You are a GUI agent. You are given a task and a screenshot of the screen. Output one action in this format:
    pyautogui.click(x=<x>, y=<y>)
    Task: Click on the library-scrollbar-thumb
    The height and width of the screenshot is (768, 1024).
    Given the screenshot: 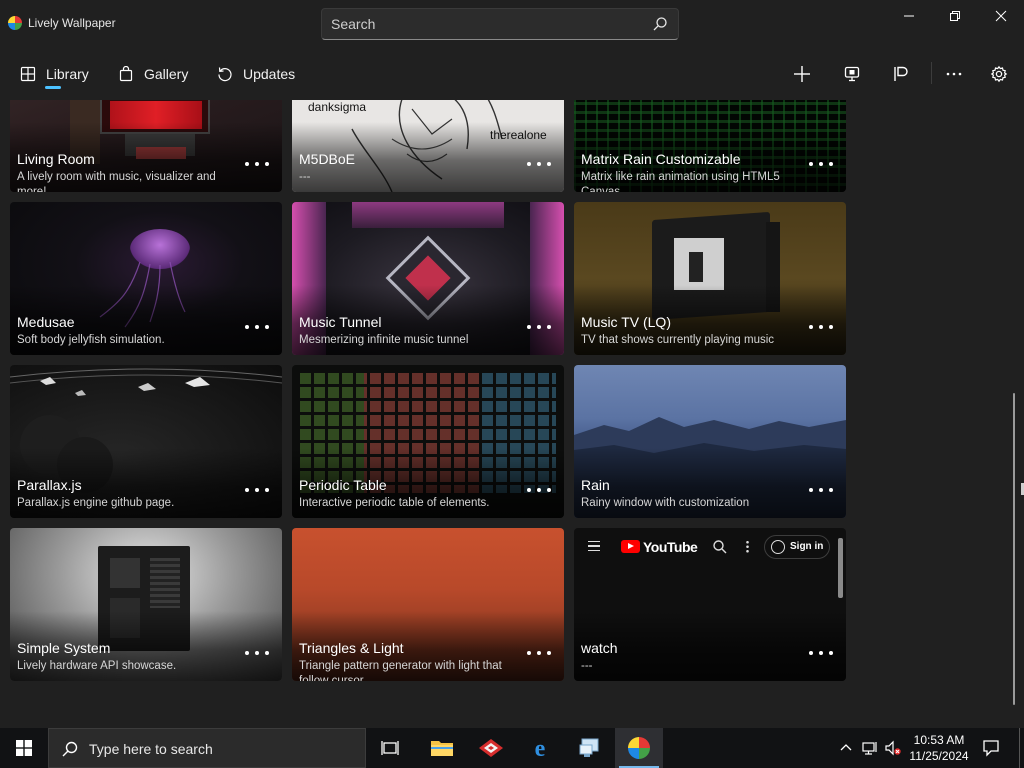 What is the action you would take?
    pyautogui.click(x=1014, y=549)
    